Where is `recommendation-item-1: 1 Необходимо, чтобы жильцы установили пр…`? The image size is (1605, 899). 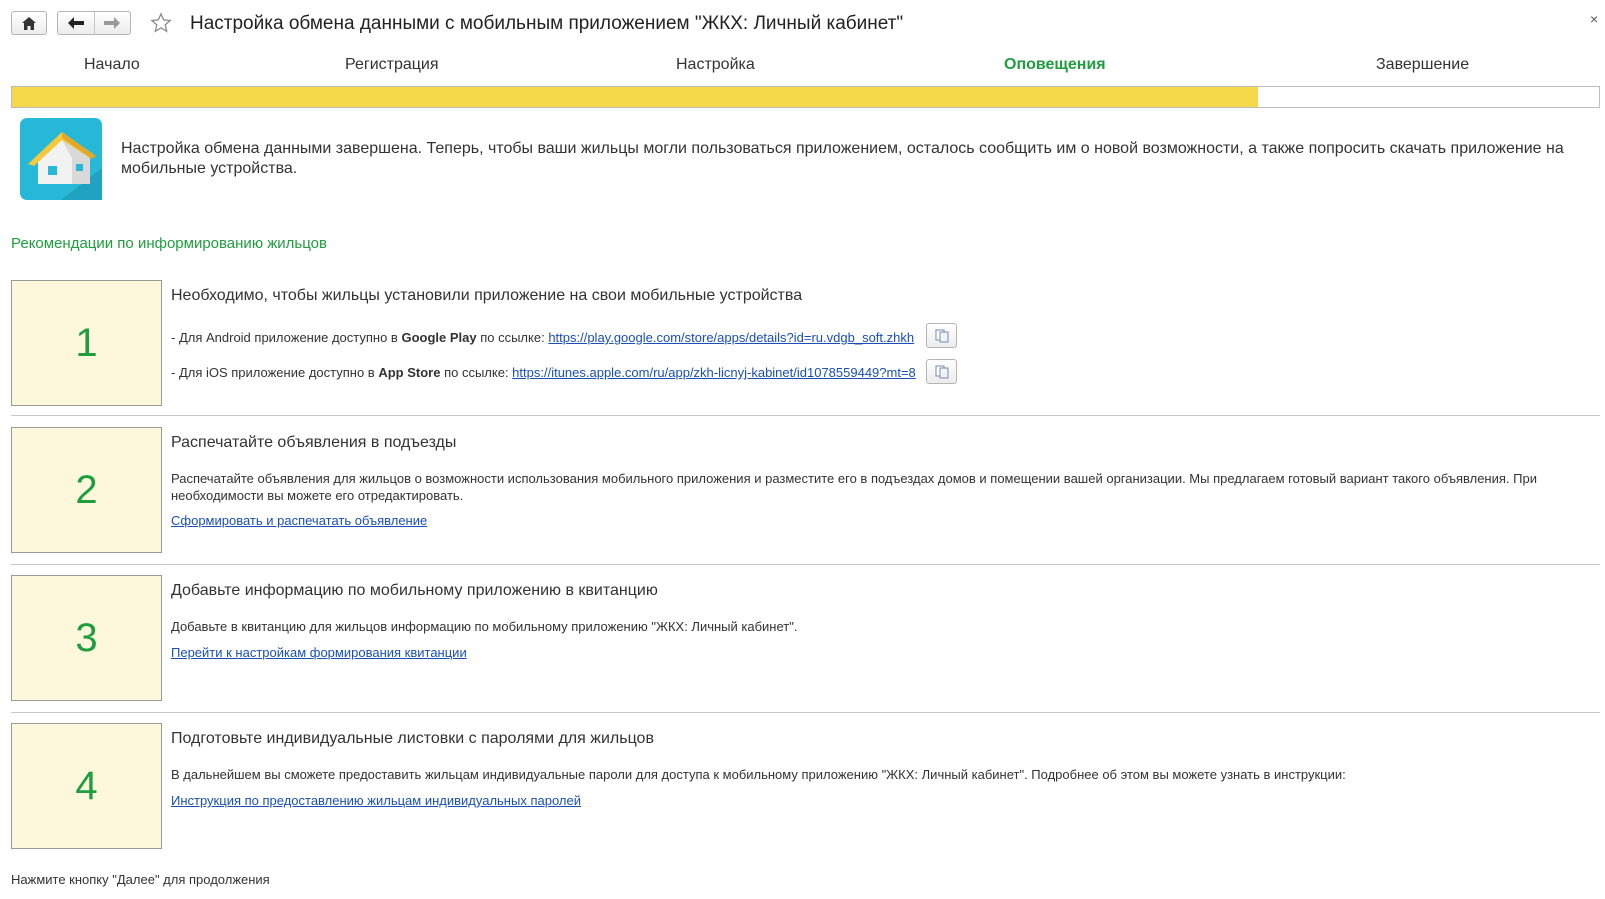
recommendation-item-1: 1 Необходимо, чтобы жильцы установили пр… is located at coordinates (805, 348).